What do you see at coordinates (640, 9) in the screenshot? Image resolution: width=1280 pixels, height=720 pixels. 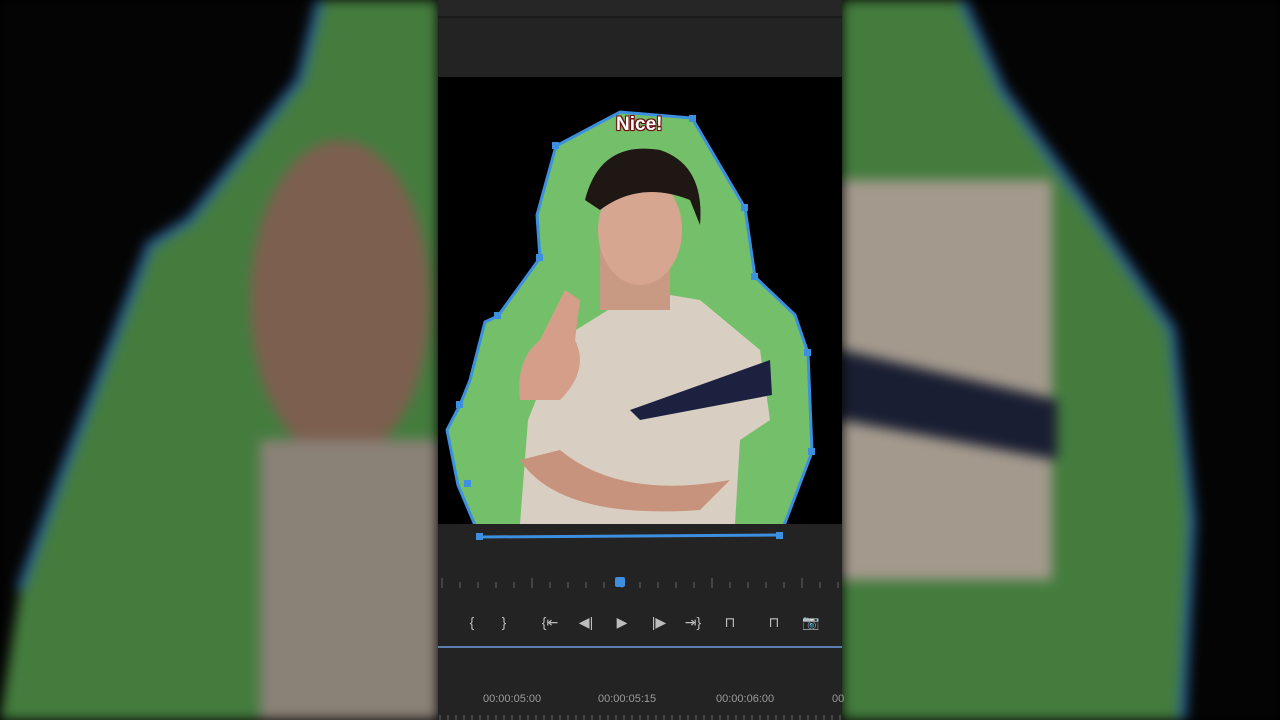 I see `panel-header` at bounding box center [640, 9].